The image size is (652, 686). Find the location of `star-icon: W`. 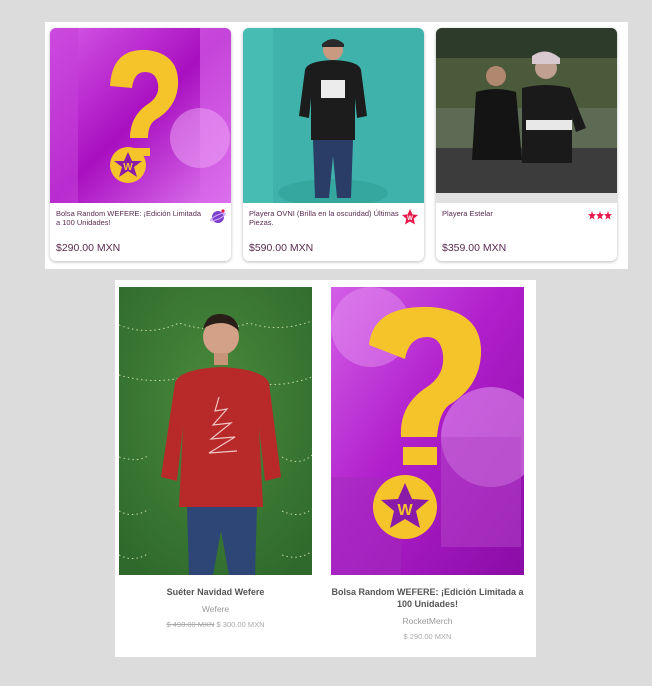

star-icon: W is located at coordinates (410, 219).